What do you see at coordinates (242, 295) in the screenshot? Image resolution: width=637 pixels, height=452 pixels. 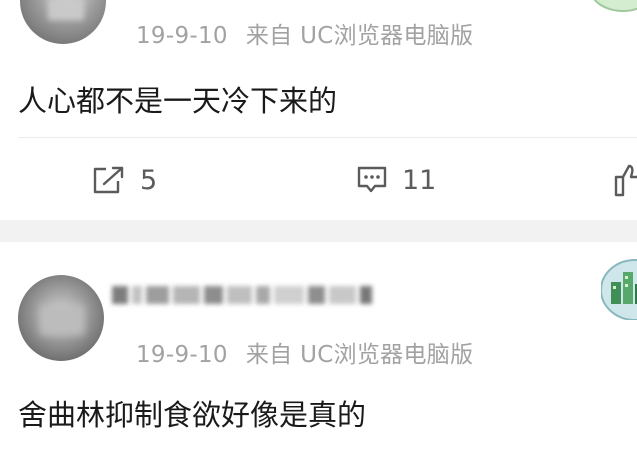 I see `username-blurred` at bounding box center [242, 295].